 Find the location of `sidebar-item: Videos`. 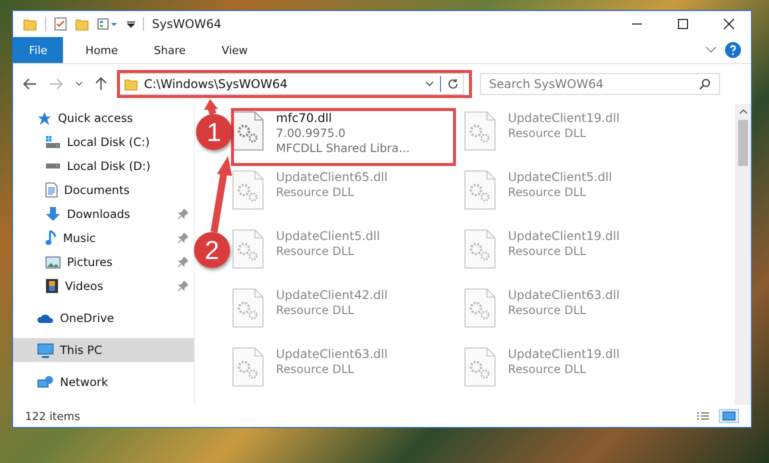

sidebar-item: Videos is located at coordinates (103, 286).